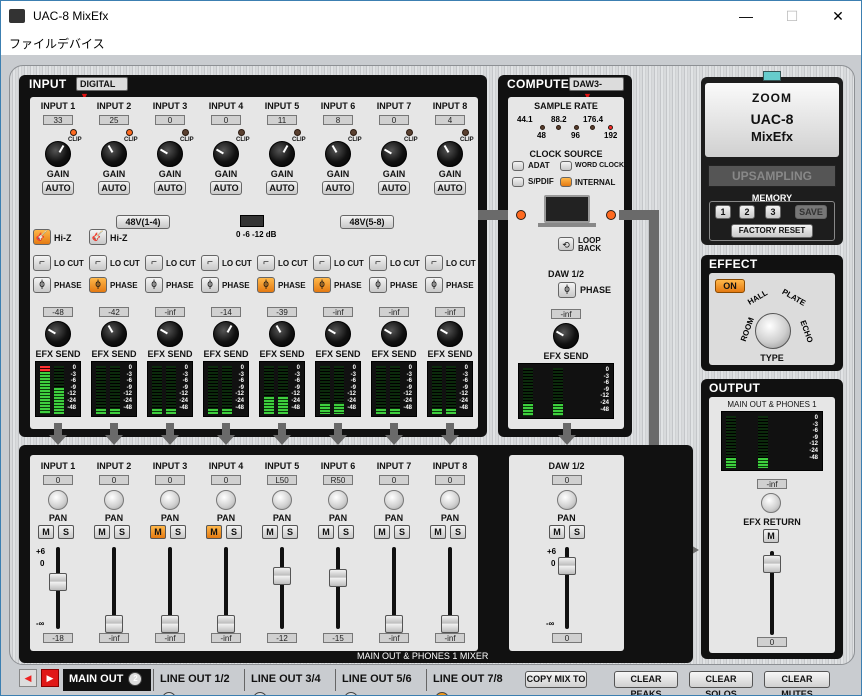  I want to click on clock-word-button, so click(566, 166).